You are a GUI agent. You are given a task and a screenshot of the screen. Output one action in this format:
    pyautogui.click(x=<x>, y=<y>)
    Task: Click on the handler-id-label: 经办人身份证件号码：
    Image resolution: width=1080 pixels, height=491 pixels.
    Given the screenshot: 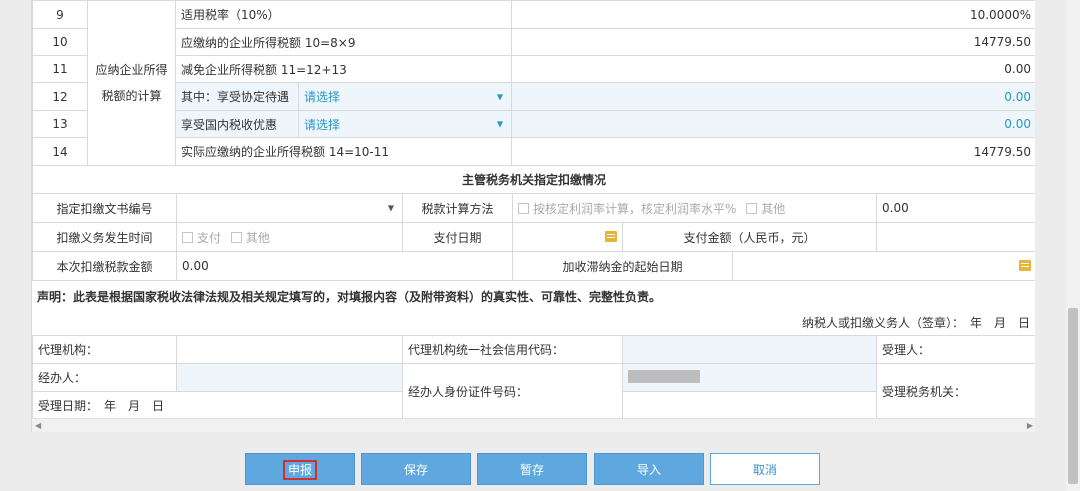 What is the action you would take?
    pyautogui.click(x=512, y=391)
    